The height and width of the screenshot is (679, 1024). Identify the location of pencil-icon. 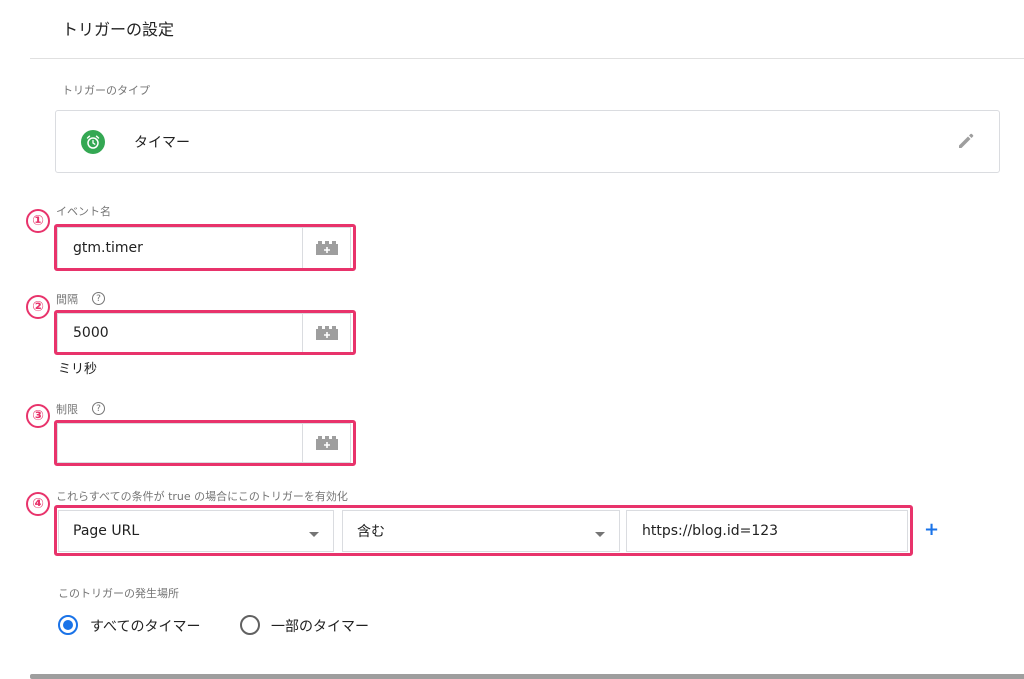
(966, 143).